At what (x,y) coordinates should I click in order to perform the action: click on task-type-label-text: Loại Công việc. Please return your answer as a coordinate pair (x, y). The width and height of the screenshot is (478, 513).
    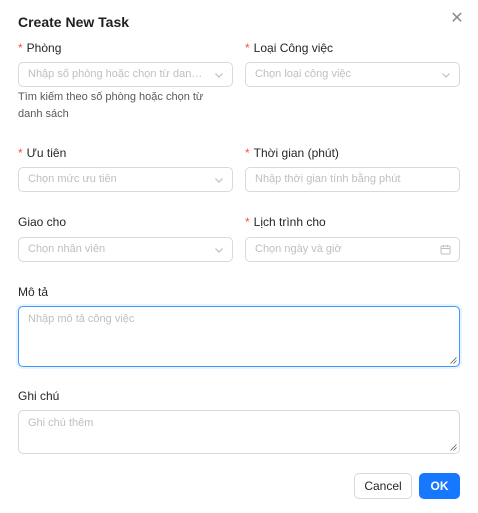
    Looking at the image, I should click on (293, 48).